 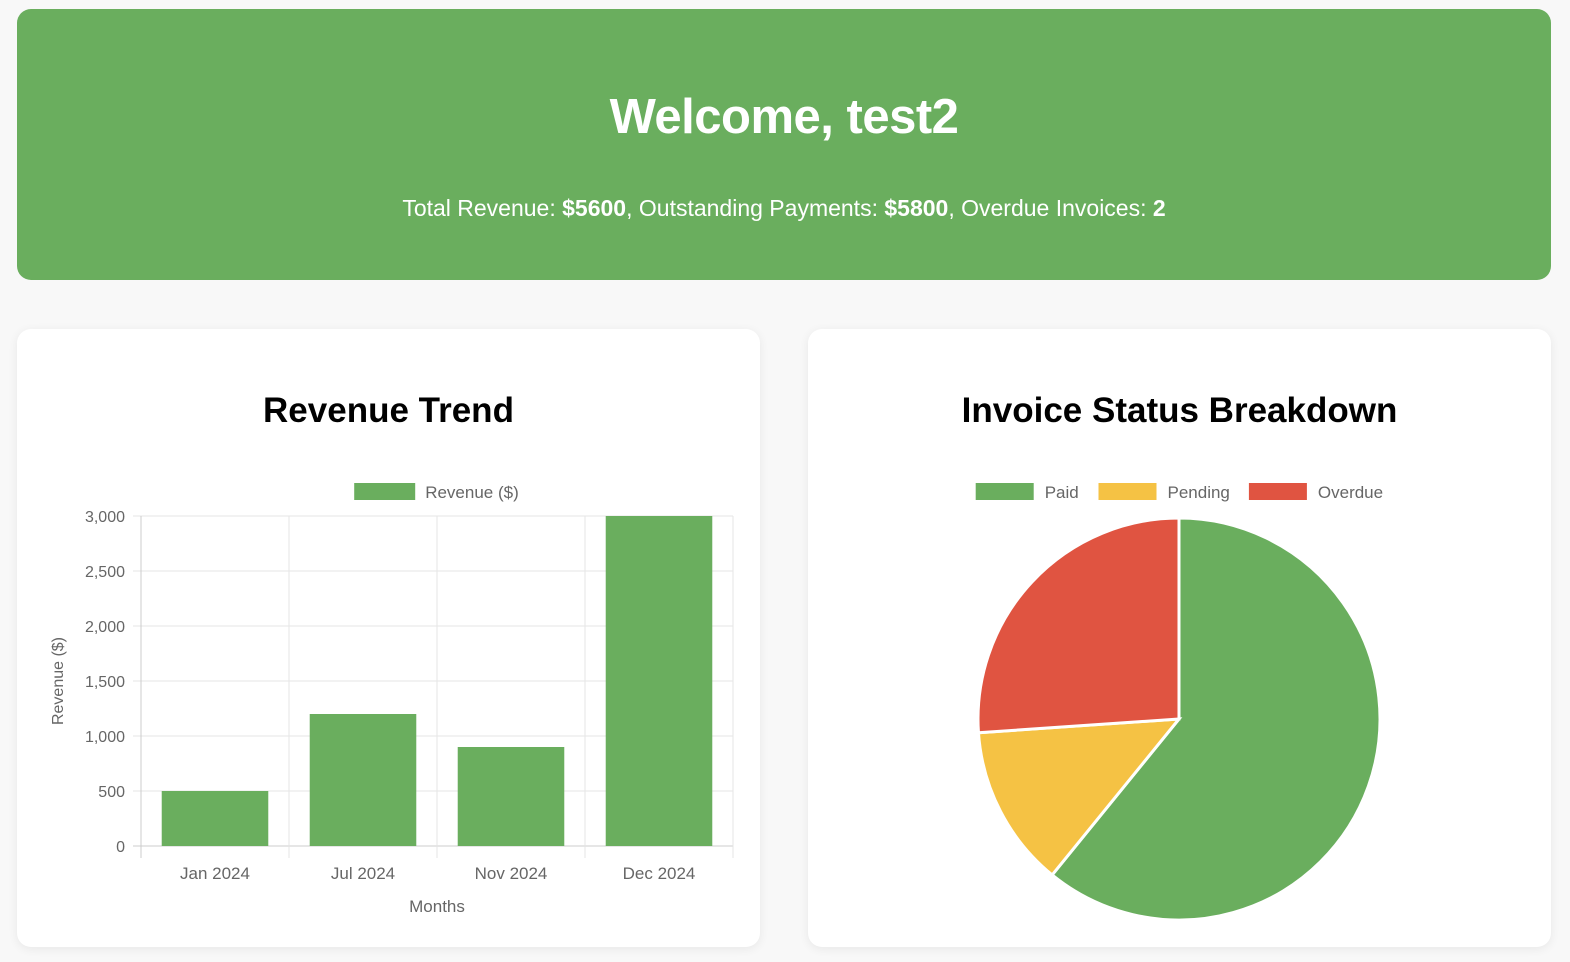 What do you see at coordinates (105, 682) in the screenshot?
I see `y-tick-label: 1,500` at bounding box center [105, 682].